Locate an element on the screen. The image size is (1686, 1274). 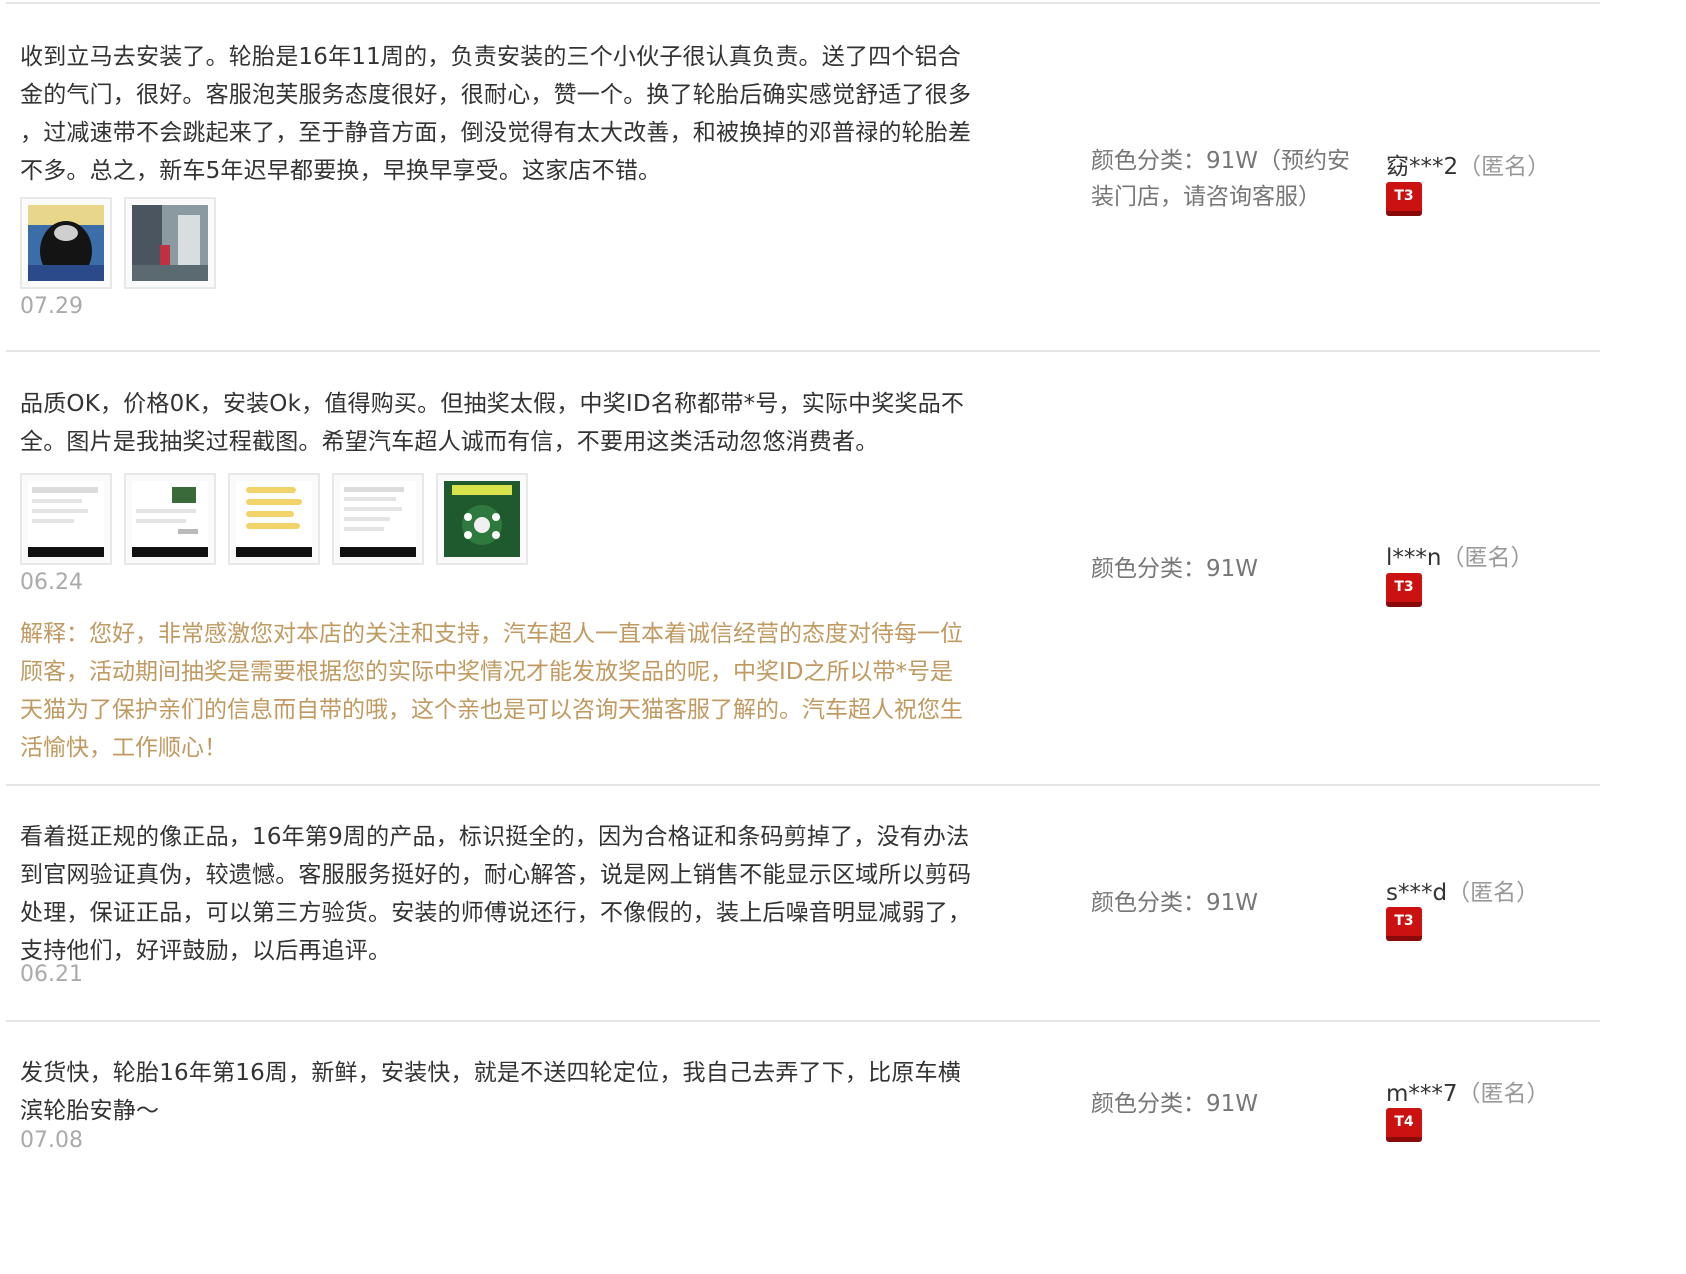
review-date: 07.29 is located at coordinates (51, 306).